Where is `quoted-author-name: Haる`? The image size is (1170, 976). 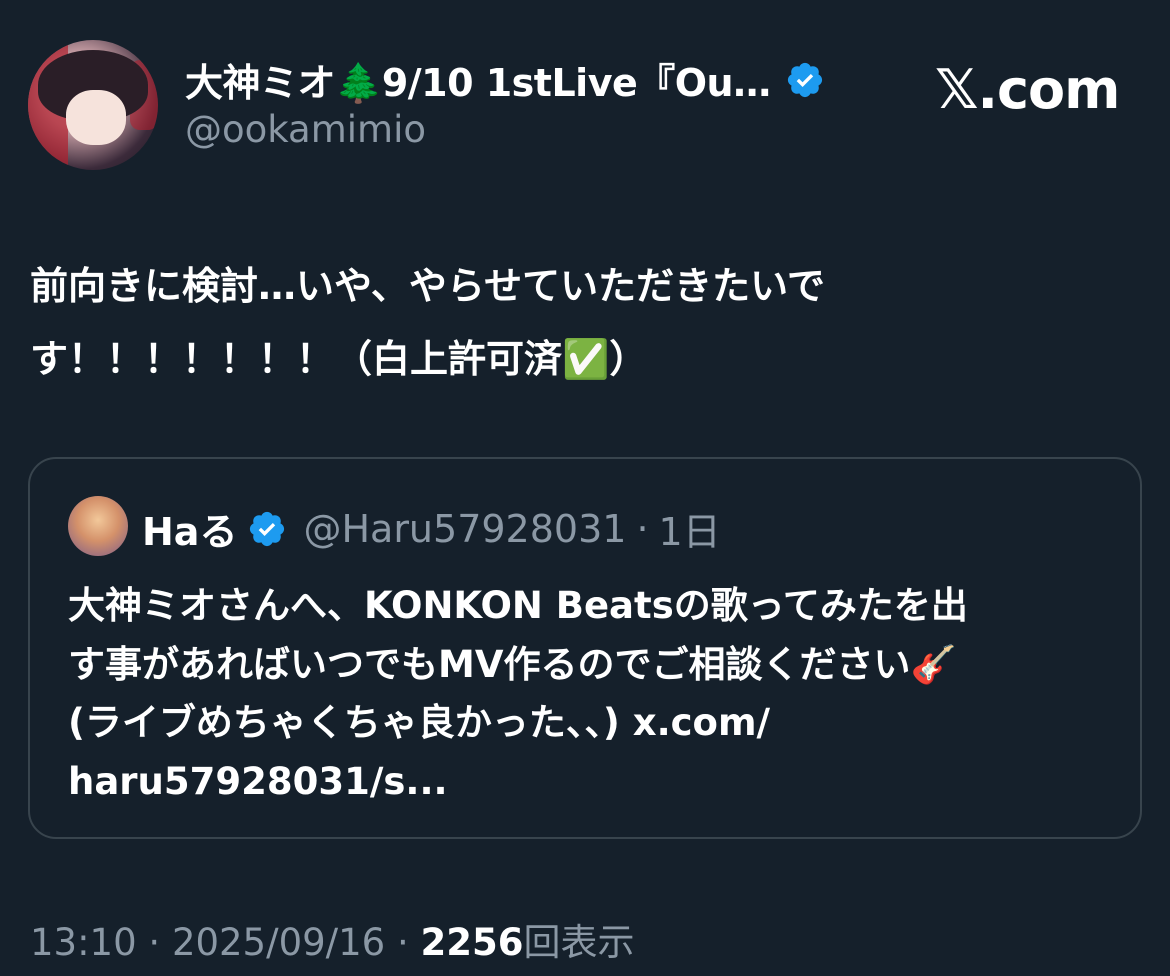 quoted-author-name: Haる is located at coordinates (189, 528).